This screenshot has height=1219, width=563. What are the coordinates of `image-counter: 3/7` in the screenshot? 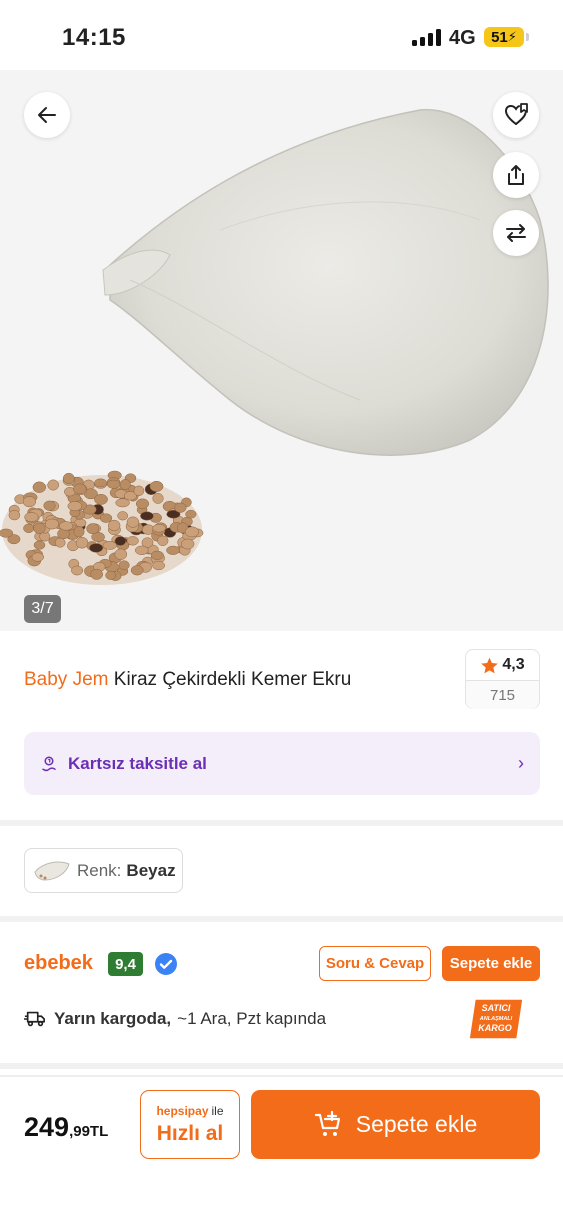 It's located at (42, 609).